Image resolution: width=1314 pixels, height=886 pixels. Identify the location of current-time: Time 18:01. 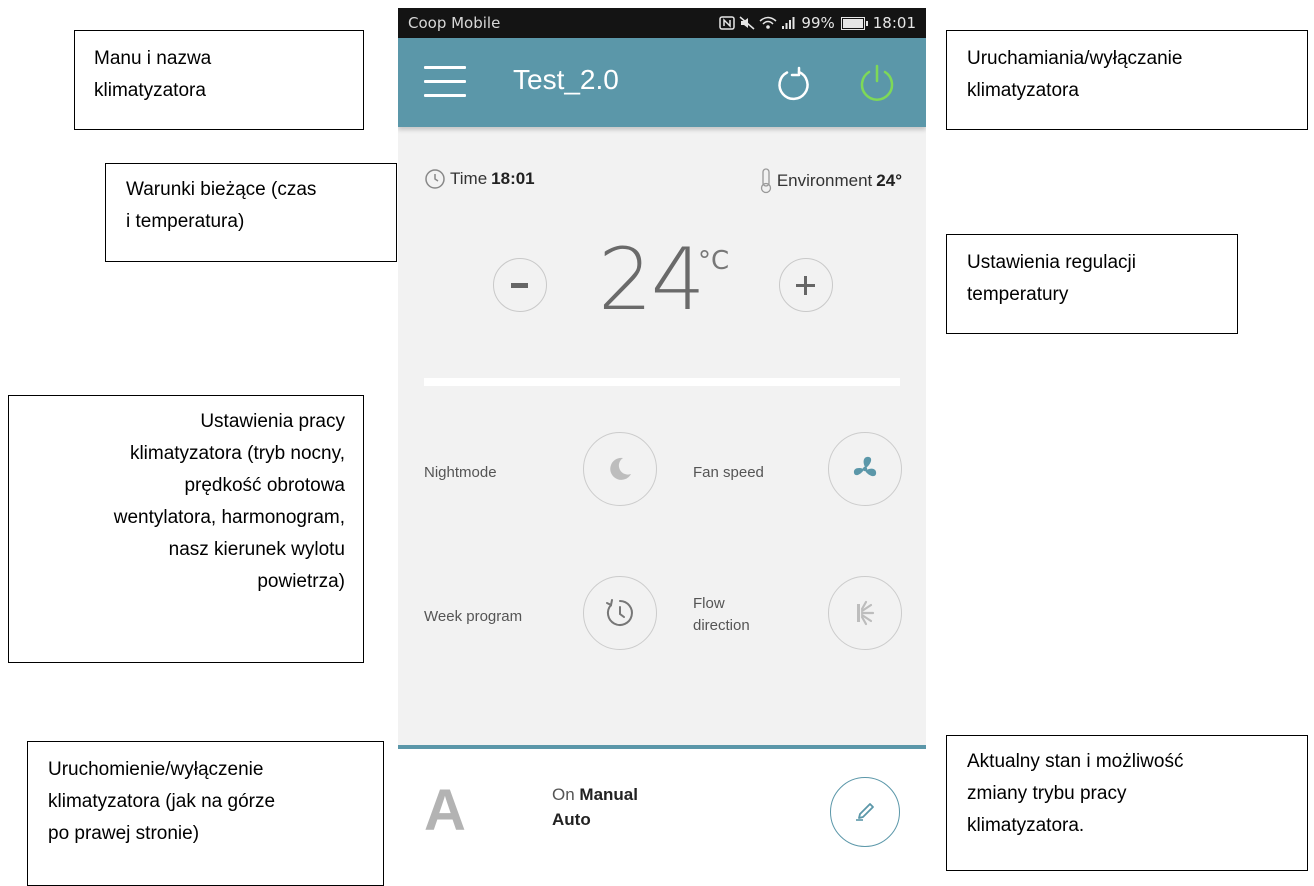
(479, 179).